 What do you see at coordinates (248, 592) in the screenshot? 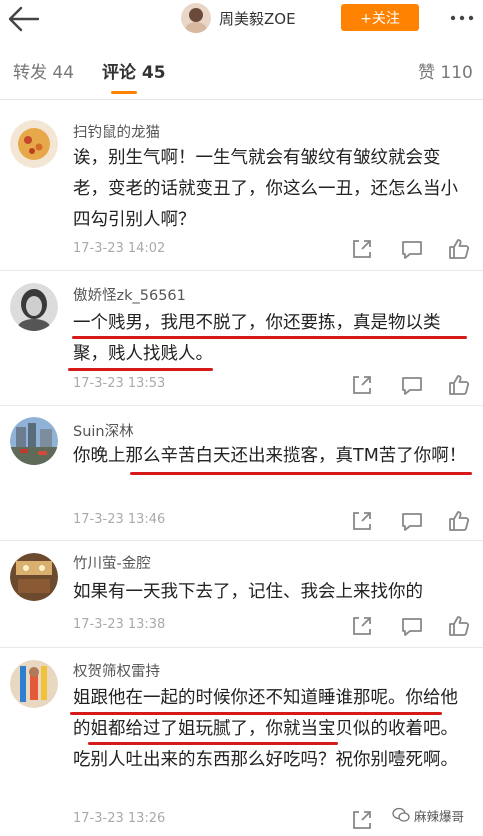
I see `comment-text: 如果有一天我下去了，记住、我会上来找你的` at bounding box center [248, 592].